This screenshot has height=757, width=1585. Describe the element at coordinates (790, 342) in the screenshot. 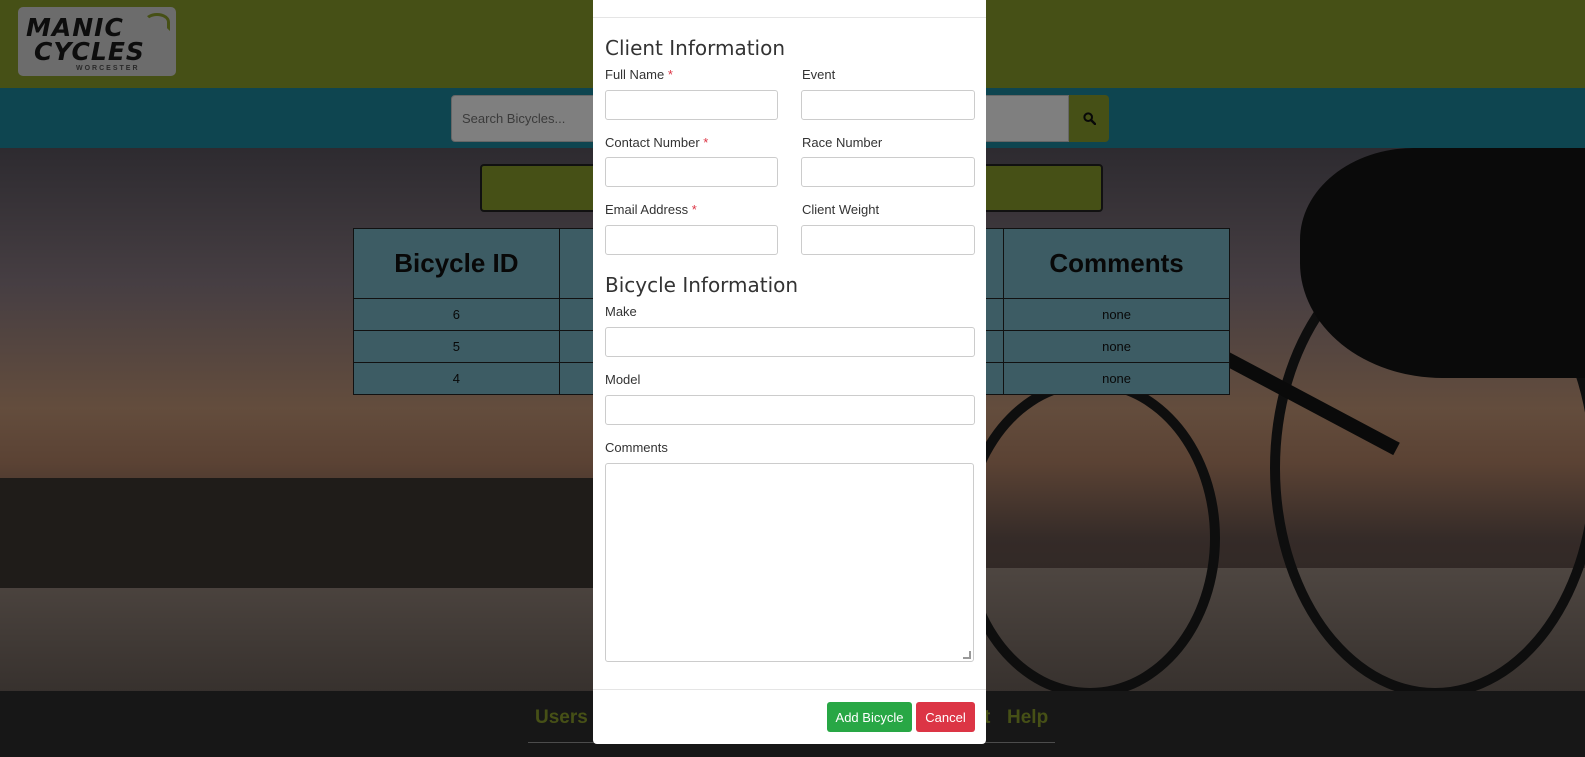

I see `make-field` at that location.